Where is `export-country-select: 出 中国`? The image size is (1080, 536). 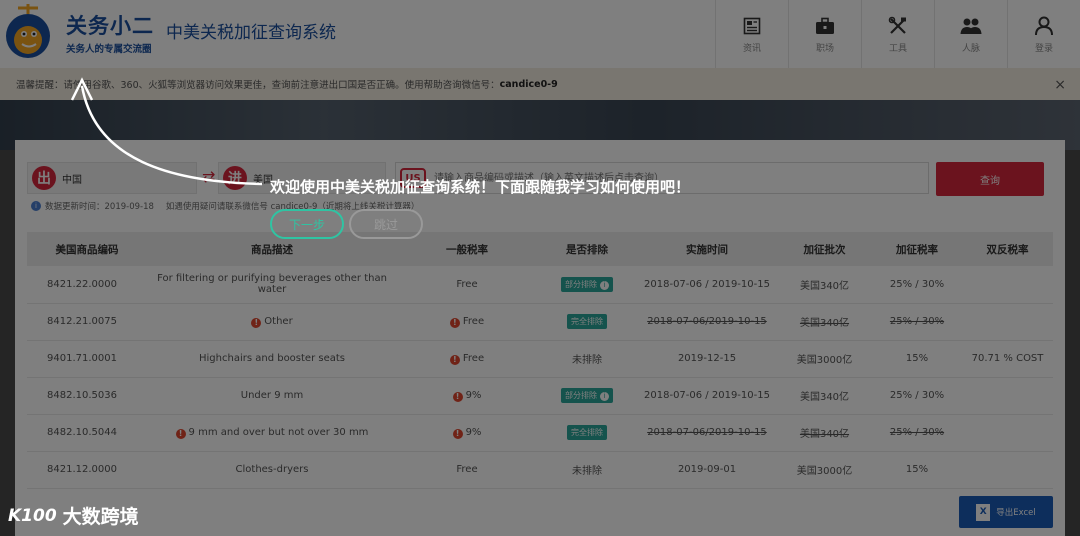 export-country-select: 出 中国 is located at coordinates (112, 178).